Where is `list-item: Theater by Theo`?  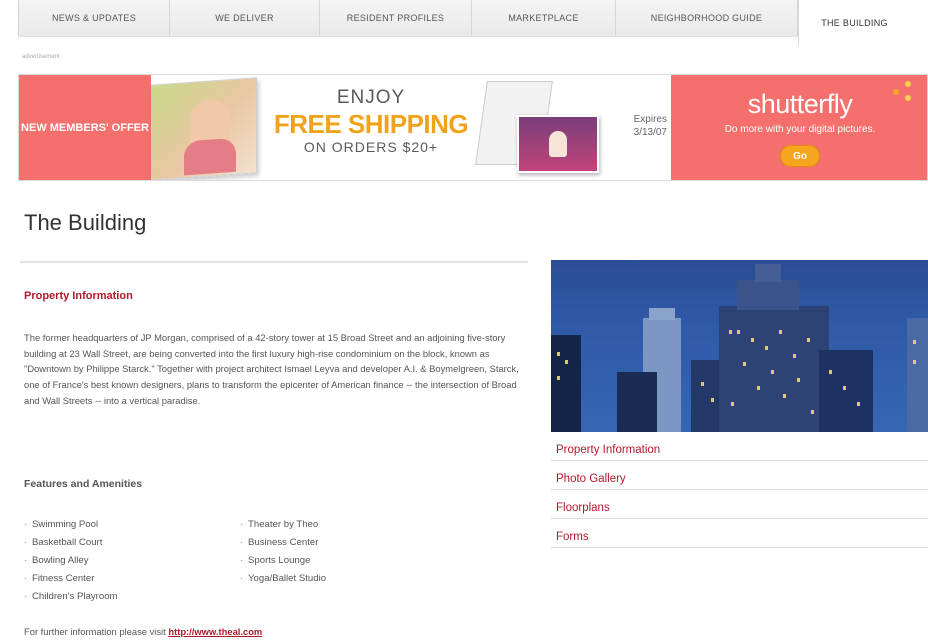 list-item: Theater by Theo is located at coordinates (283, 525).